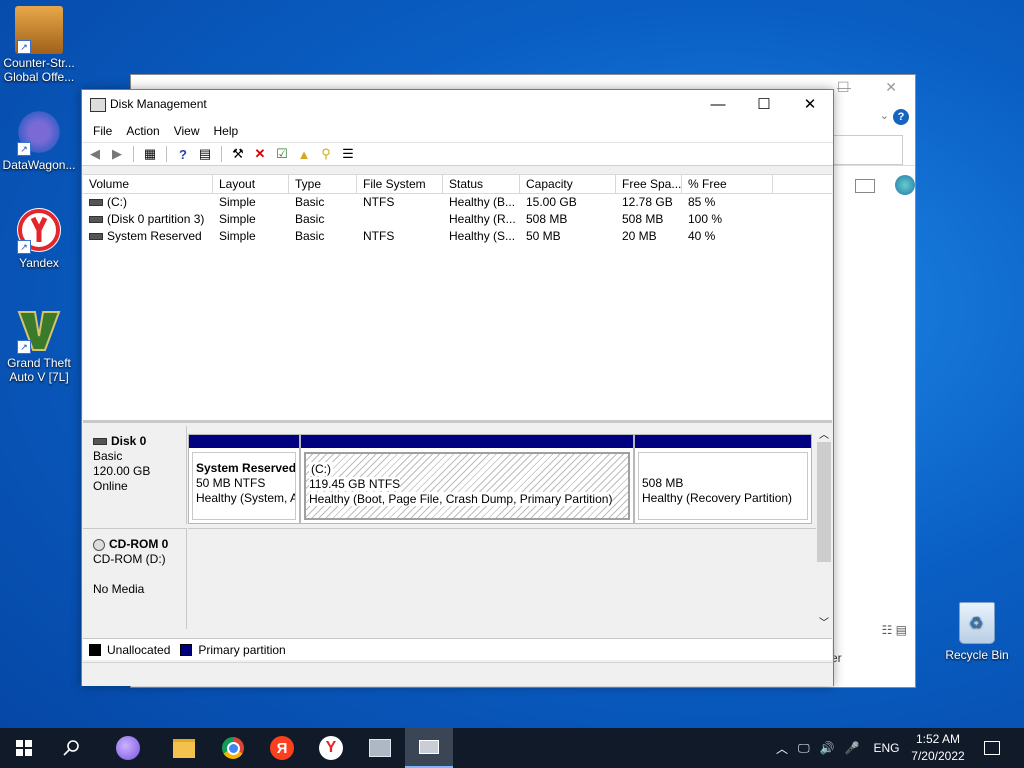 The image size is (1024, 768). Describe the element at coordinates (723, 479) in the screenshot. I see `partition-recovery: 508 MB Healthy (Recovery Partition)` at that location.